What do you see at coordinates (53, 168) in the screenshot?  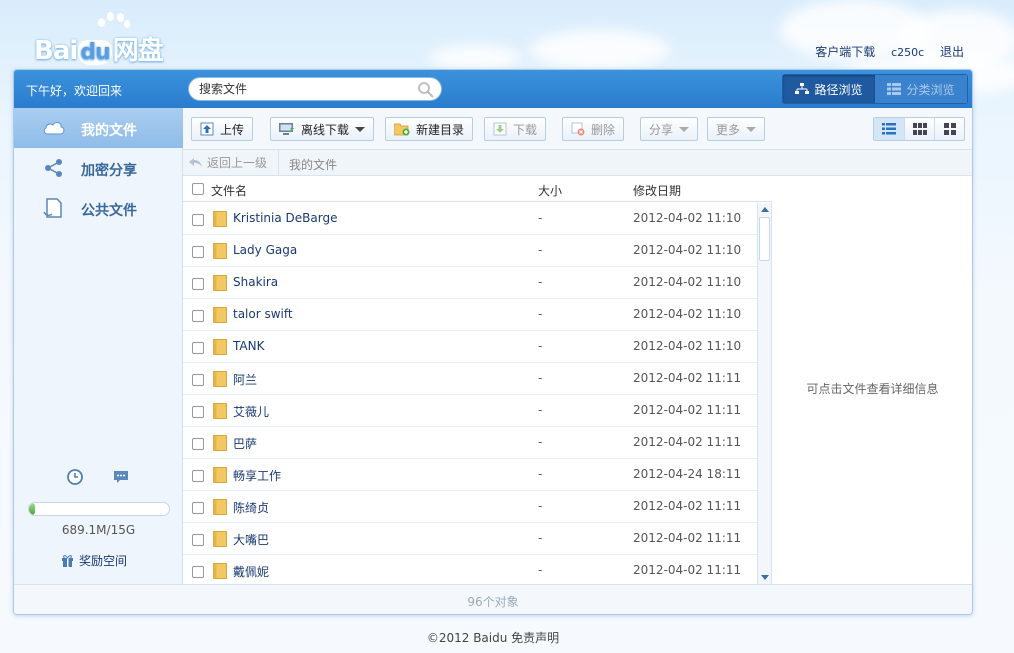 I see `share-icon` at bounding box center [53, 168].